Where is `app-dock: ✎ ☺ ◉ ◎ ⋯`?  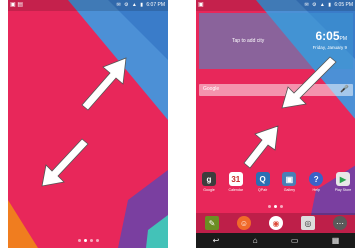 app-dock: ✎ ☺ ◉ ◎ ⋯ is located at coordinates (275, 223).